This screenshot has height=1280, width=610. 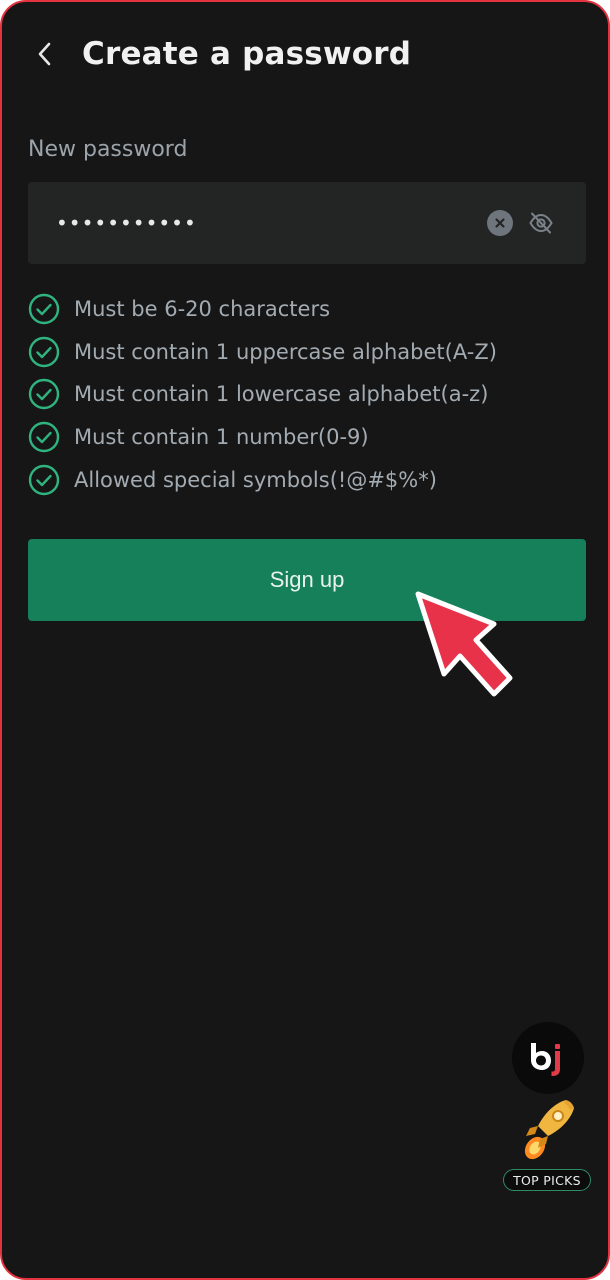 I want to click on back-button, so click(x=45, y=54).